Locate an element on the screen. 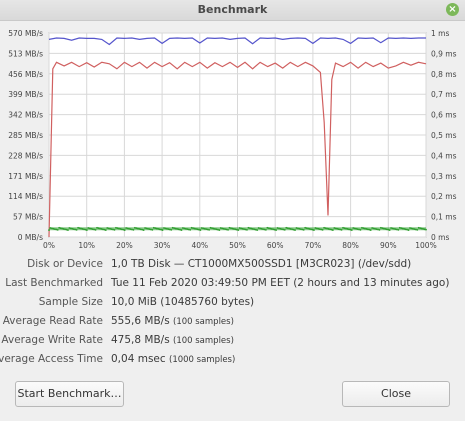 This screenshot has height=421, width=465. x-tick-label: 0% is located at coordinates (49, 245).